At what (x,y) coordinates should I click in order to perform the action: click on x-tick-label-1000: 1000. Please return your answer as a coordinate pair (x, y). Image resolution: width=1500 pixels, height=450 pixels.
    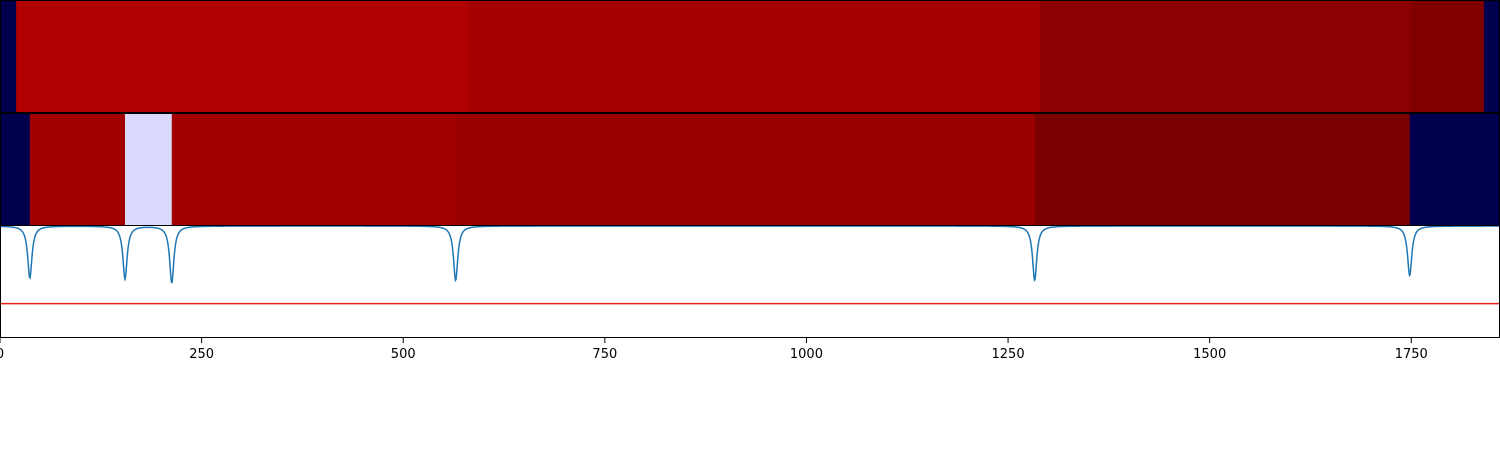
    Looking at the image, I should click on (806, 354).